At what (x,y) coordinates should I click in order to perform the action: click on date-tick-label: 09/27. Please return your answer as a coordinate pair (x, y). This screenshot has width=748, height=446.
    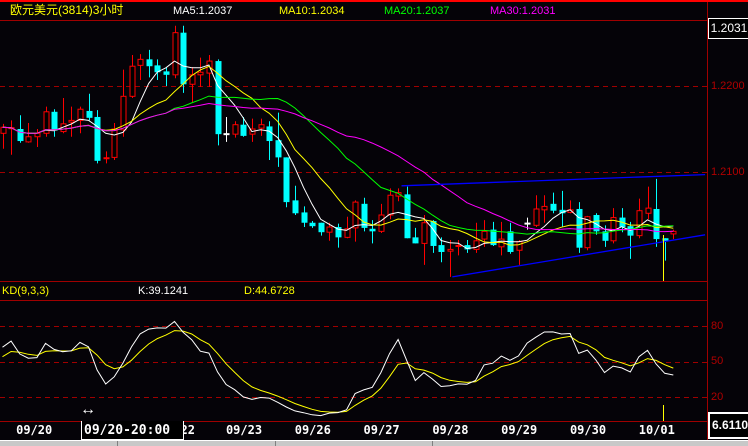
    Looking at the image, I should click on (381, 430).